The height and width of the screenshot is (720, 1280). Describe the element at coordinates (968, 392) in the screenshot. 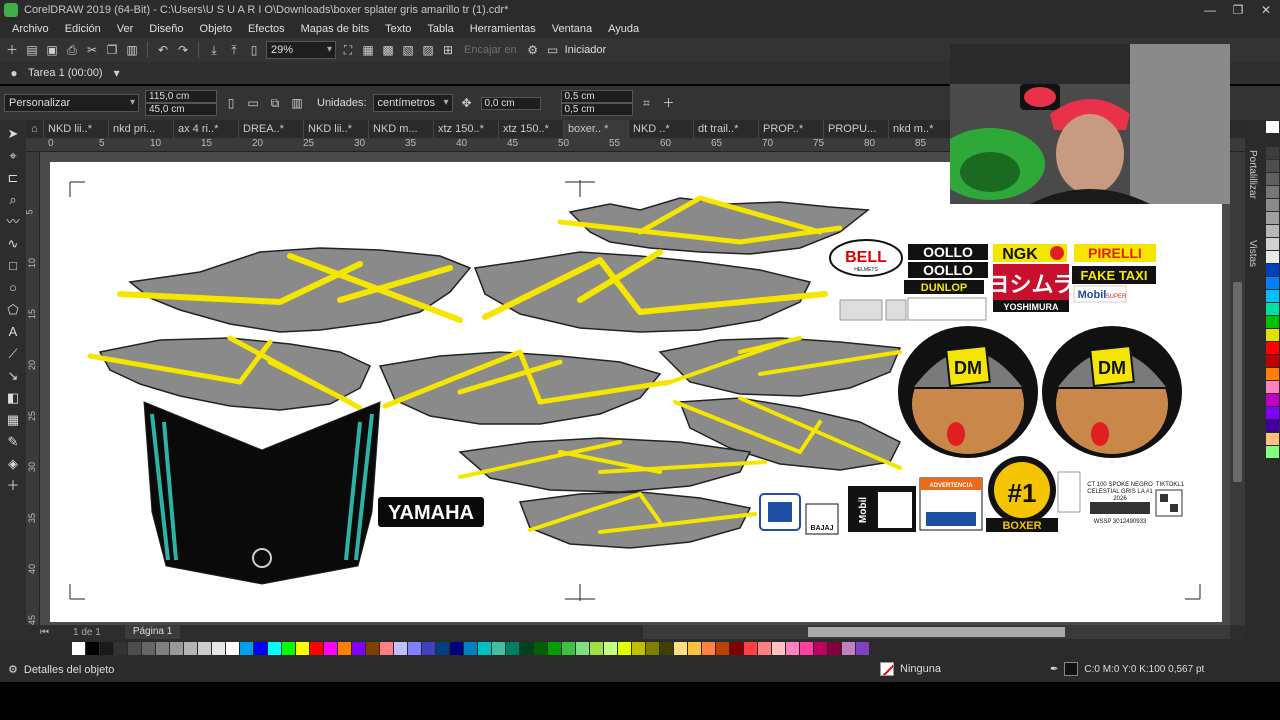

I see `dm-monkey-sticker-left: DM` at that location.